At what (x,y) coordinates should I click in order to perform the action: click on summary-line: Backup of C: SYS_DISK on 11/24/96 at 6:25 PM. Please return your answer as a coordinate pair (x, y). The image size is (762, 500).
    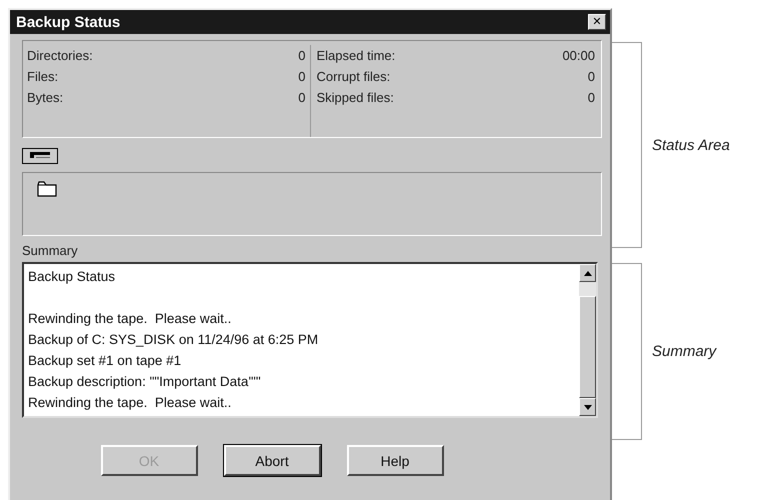
    Looking at the image, I should click on (173, 339).